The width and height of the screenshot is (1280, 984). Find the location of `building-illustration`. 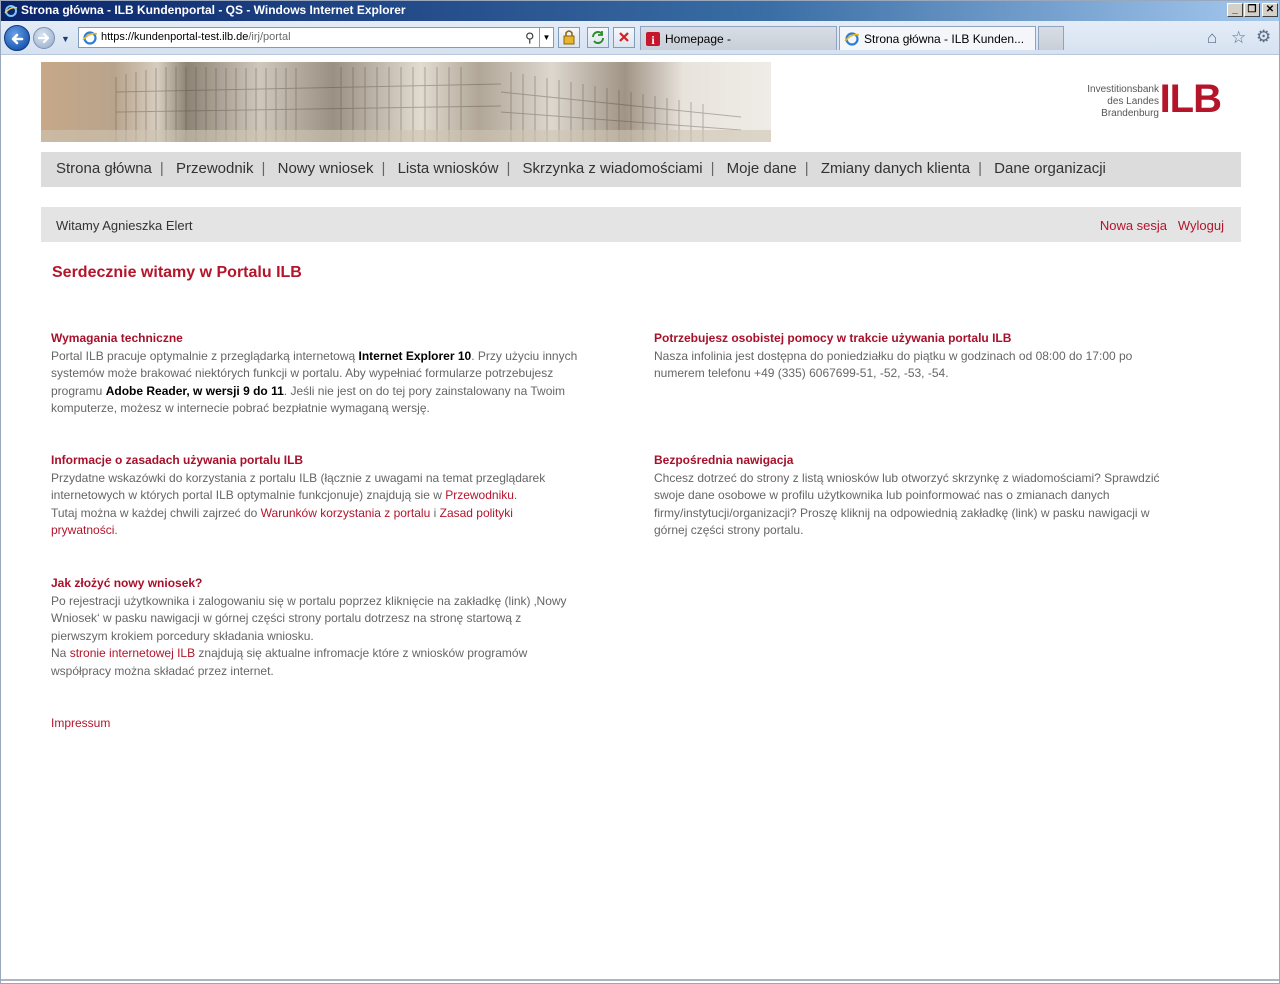

building-illustration is located at coordinates (406, 104).